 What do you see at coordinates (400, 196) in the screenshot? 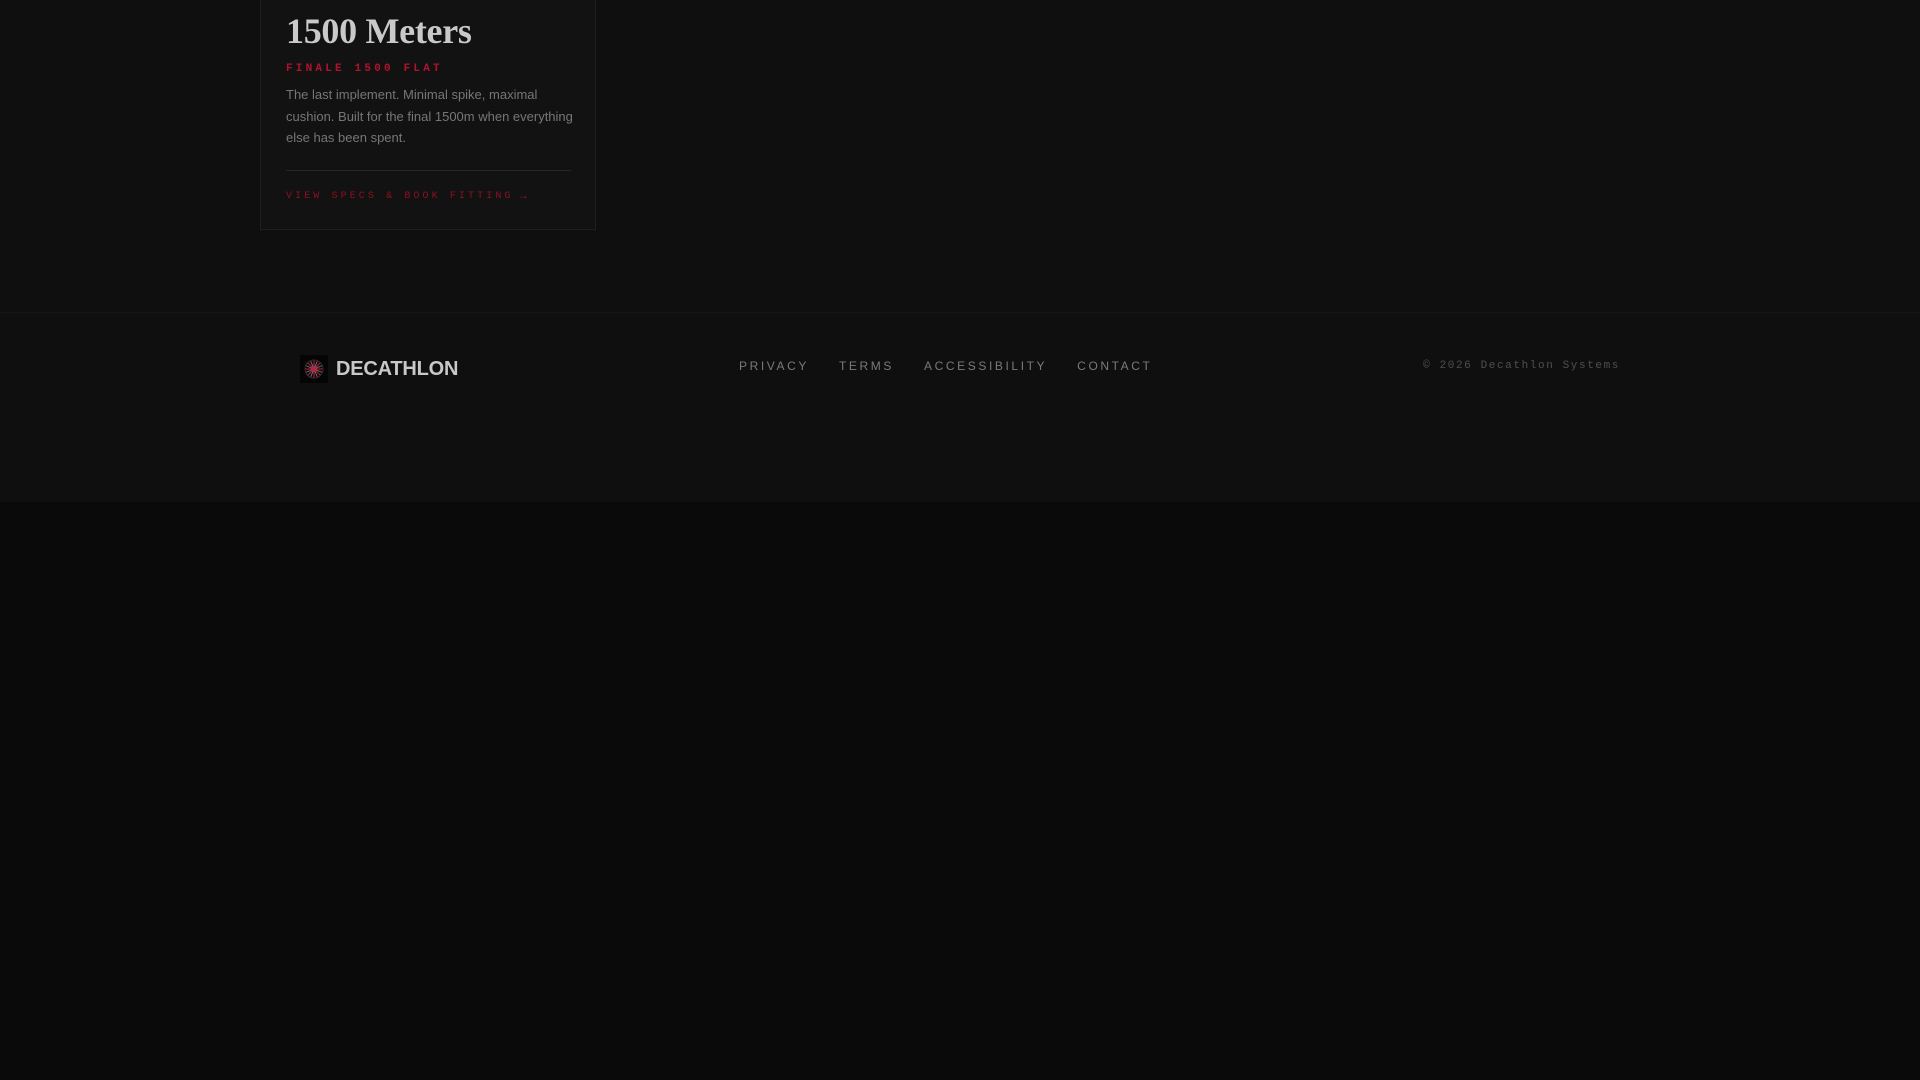
I see `view-specs-label: VIEW SPECS & BOOK FITTING` at bounding box center [400, 196].